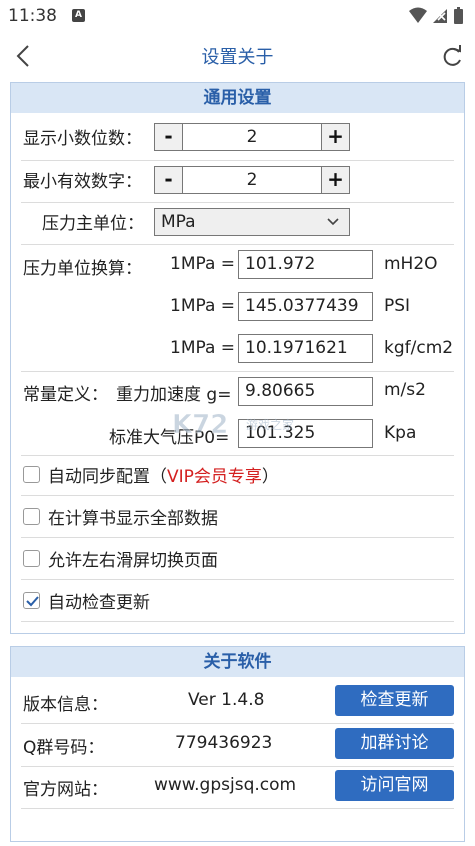 The image size is (475, 846). I want to click on qq-label: Q群号码：, so click(64, 748).